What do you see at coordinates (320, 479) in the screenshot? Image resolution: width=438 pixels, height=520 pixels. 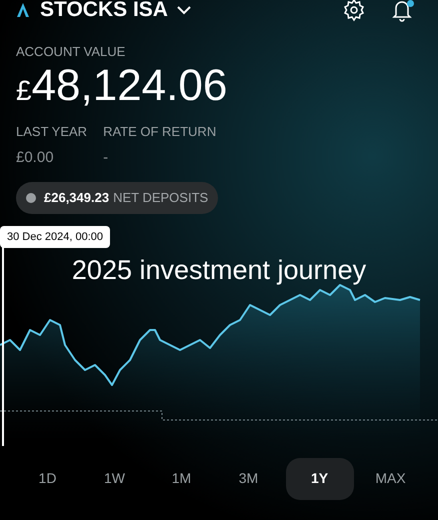 I see `range-tab: 1Y` at bounding box center [320, 479].